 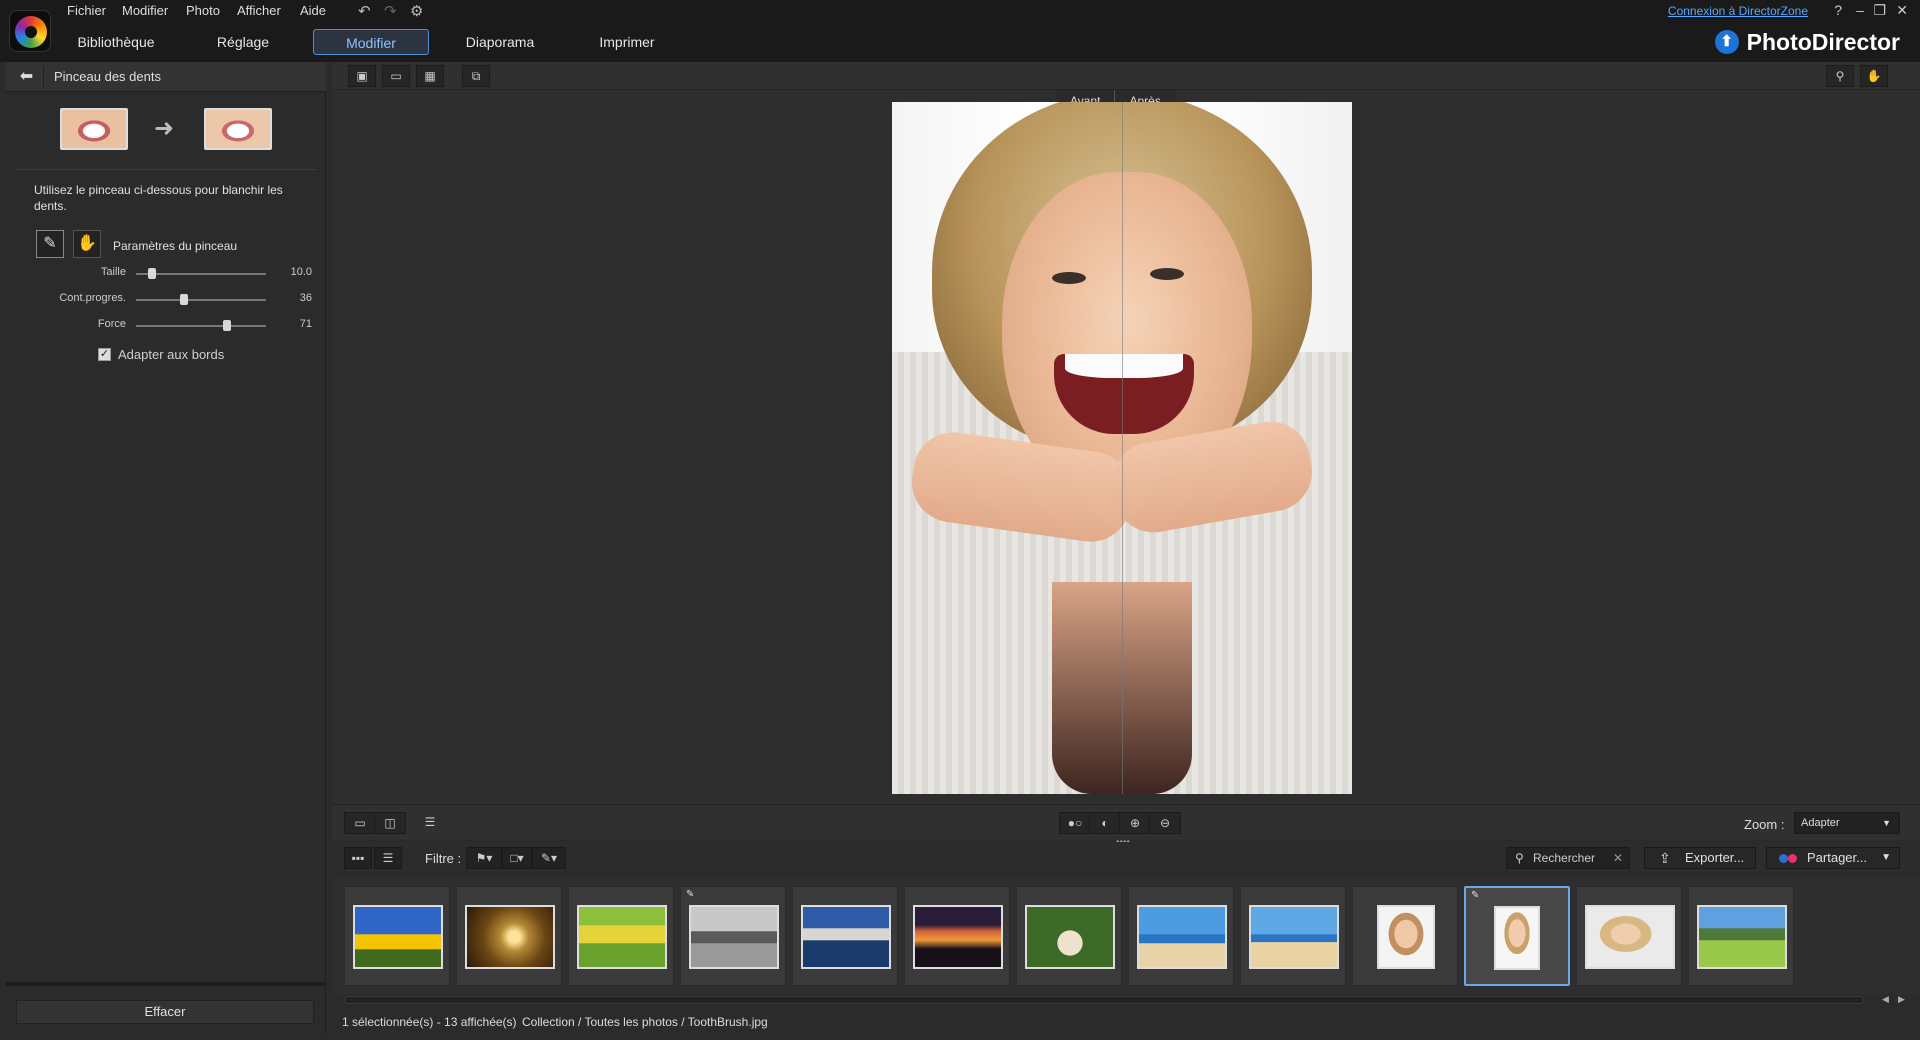 I want to click on settings-gear-icon: ⚙, so click(x=416, y=11).